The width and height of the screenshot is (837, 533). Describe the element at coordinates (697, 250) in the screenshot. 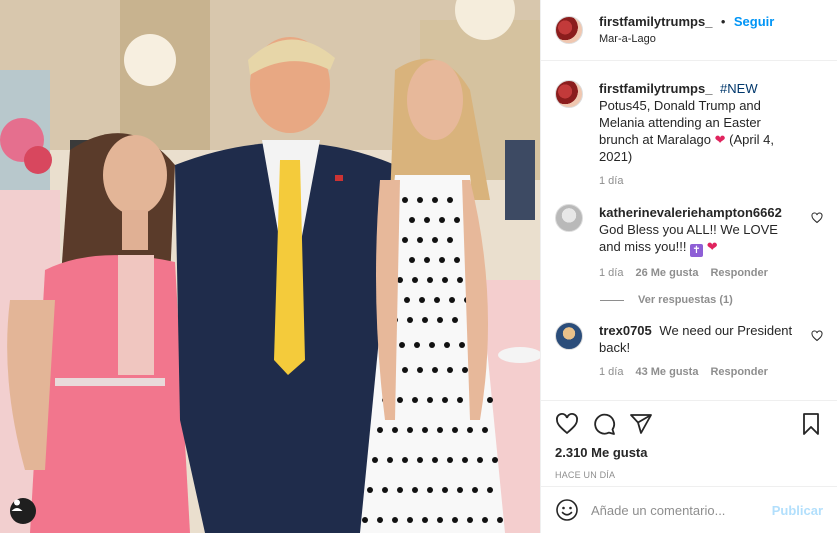

I see `cross-emoji: ✝` at that location.